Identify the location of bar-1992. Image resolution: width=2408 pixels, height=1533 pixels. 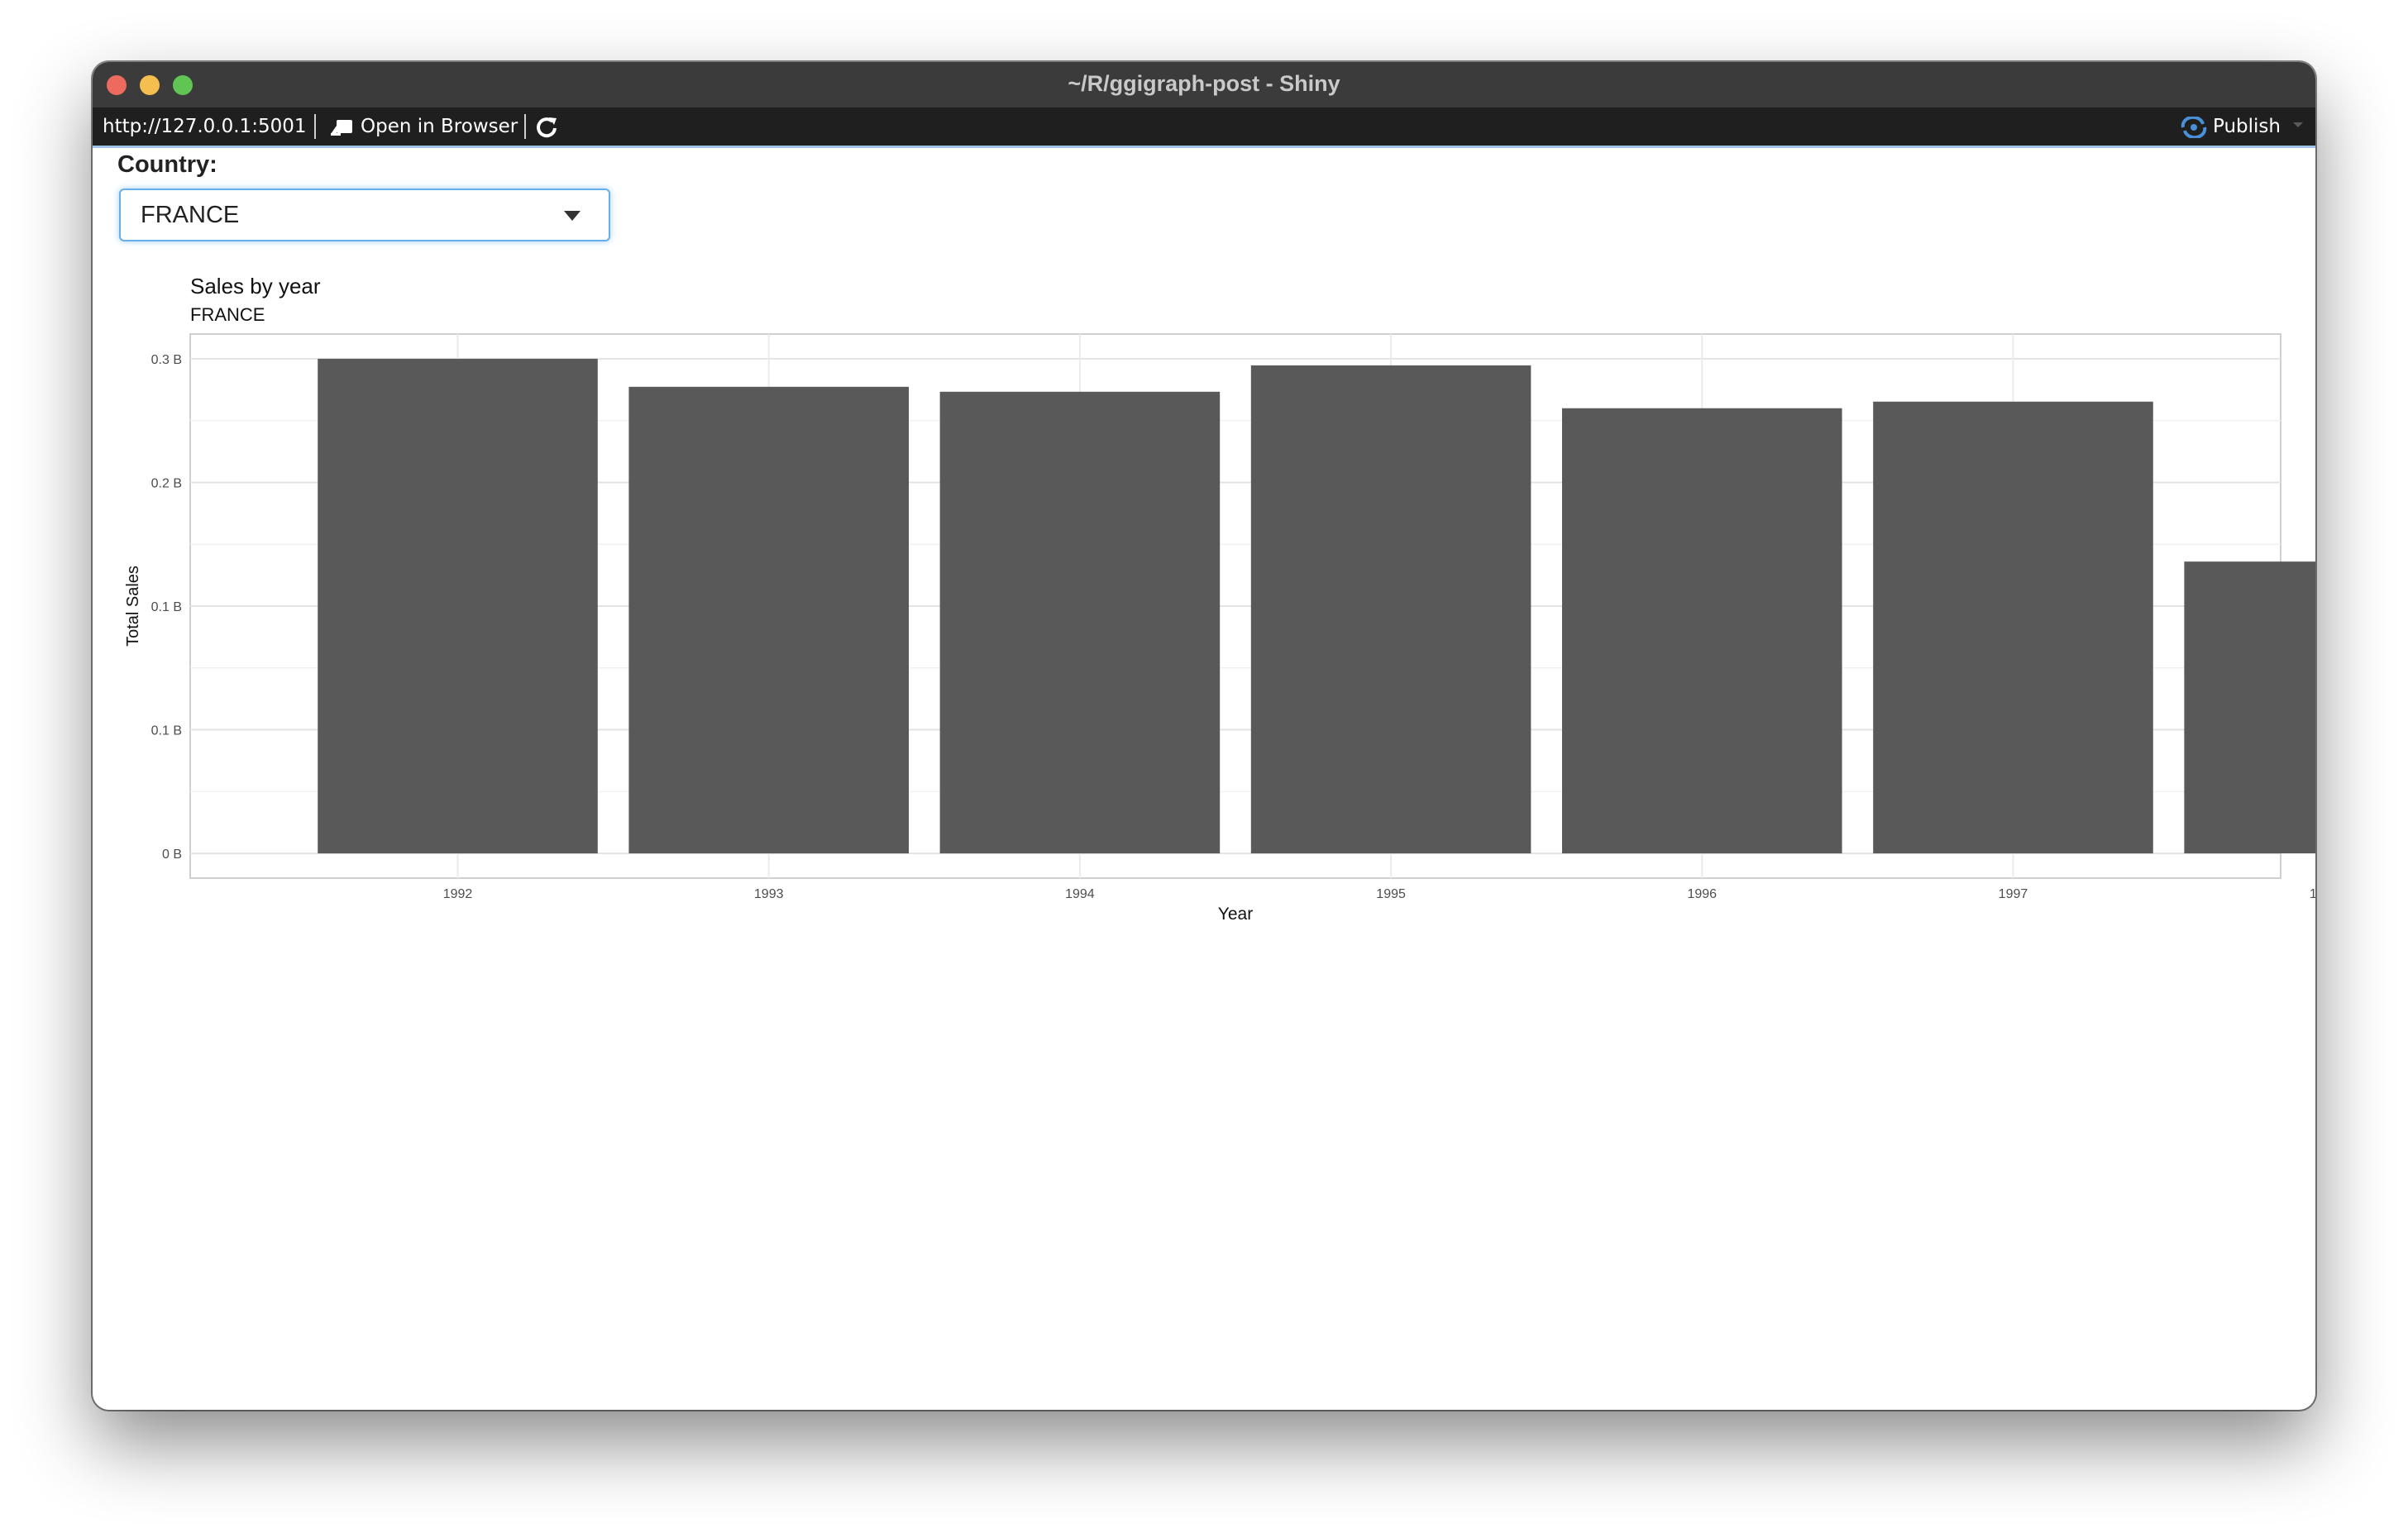
(458, 606).